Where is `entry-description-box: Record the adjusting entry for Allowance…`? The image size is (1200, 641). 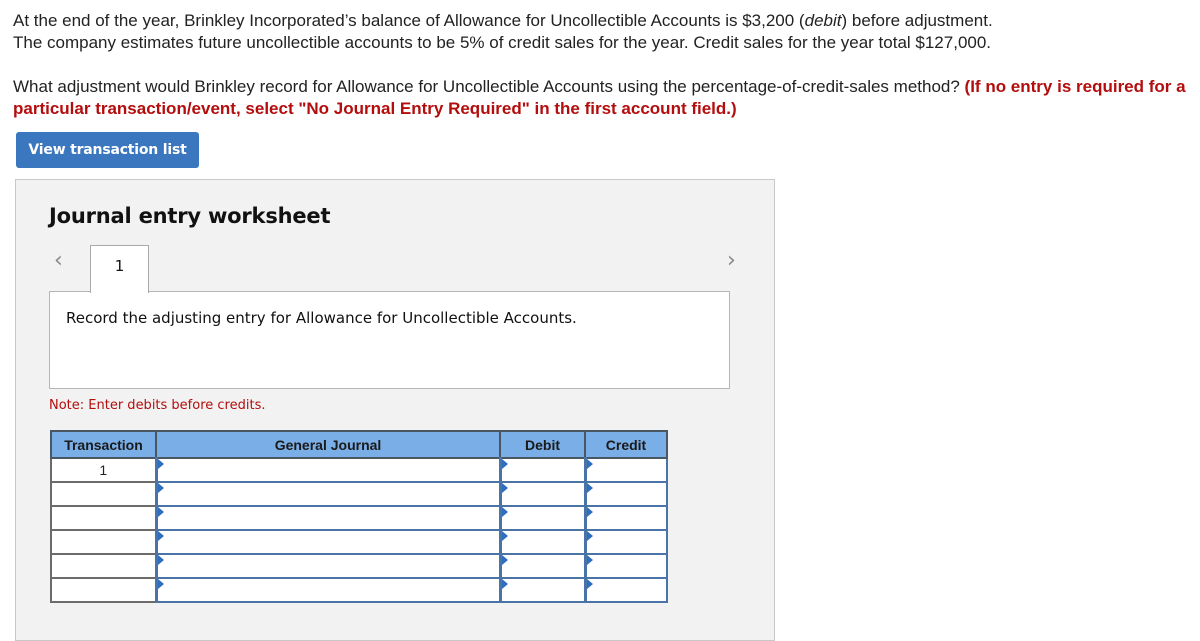
entry-description-box: Record the adjusting entry for Allowance… is located at coordinates (389, 340).